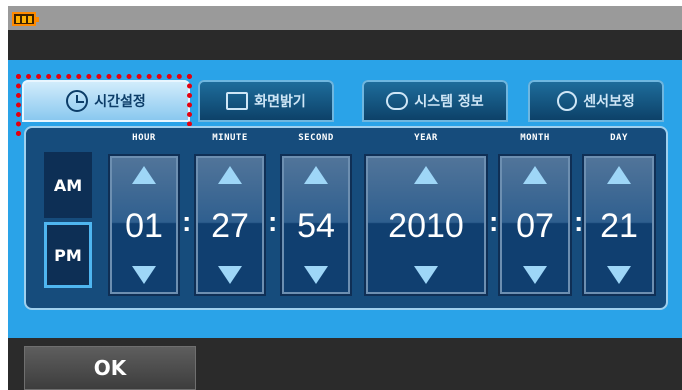 This screenshot has height=390, width=682. Describe the element at coordinates (535, 138) in the screenshot. I see `month-header: MONTH` at that location.